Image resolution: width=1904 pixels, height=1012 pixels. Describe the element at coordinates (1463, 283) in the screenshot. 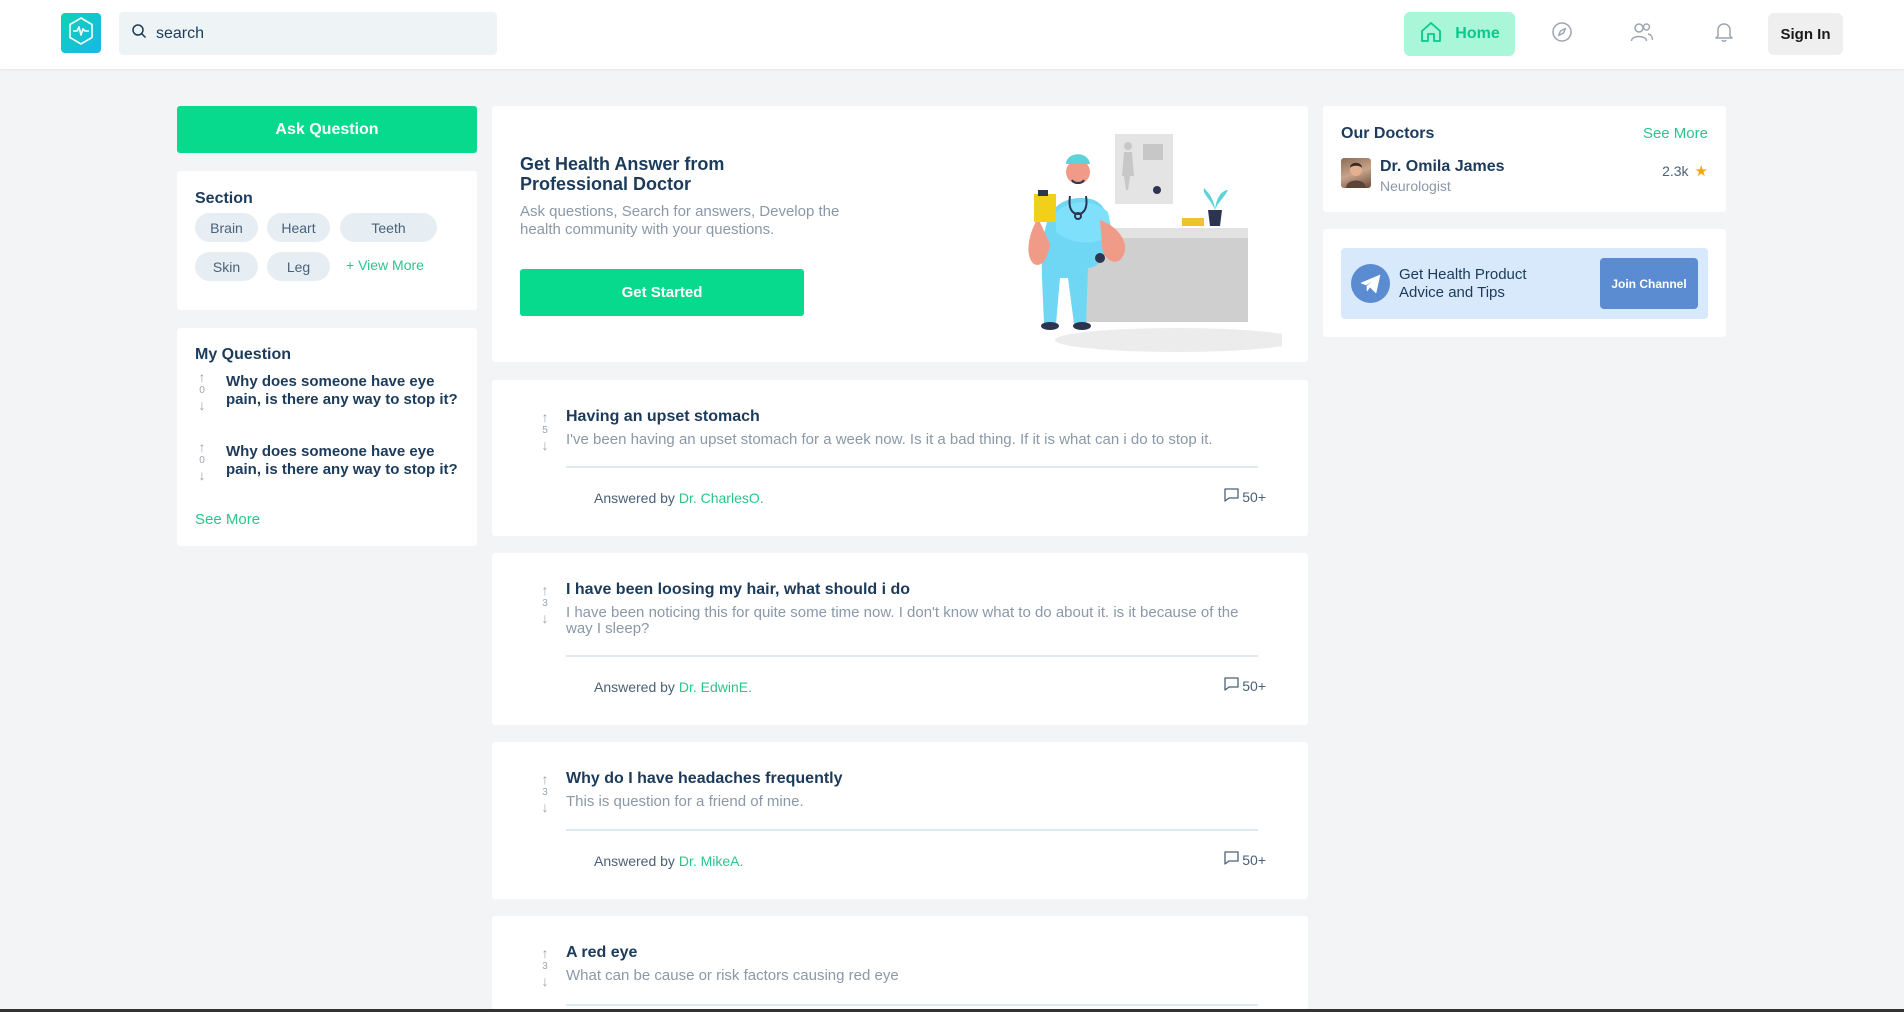

I see `channel-text: Get Health Product Advice and Tips` at that location.